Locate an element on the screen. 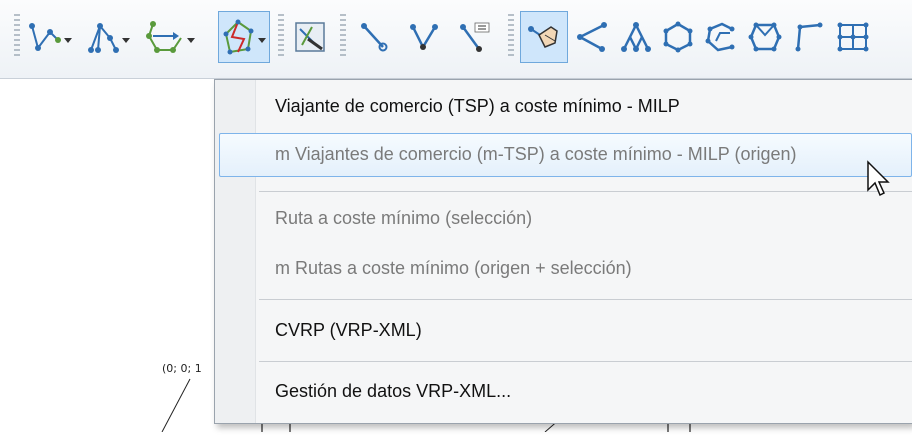  add-arc-button is located at coordinates (424, 37).